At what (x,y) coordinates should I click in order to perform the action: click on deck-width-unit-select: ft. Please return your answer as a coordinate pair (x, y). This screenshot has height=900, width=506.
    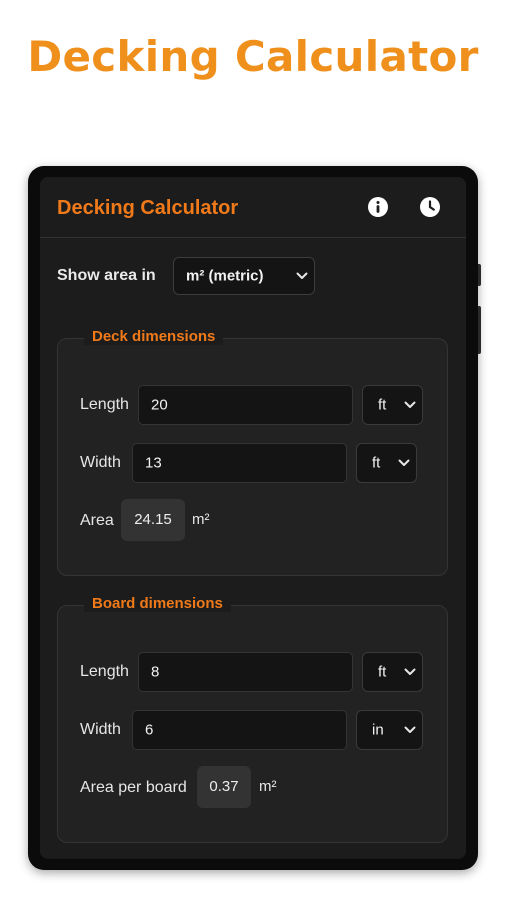
    Looking at the image, I should click on (386, 463).